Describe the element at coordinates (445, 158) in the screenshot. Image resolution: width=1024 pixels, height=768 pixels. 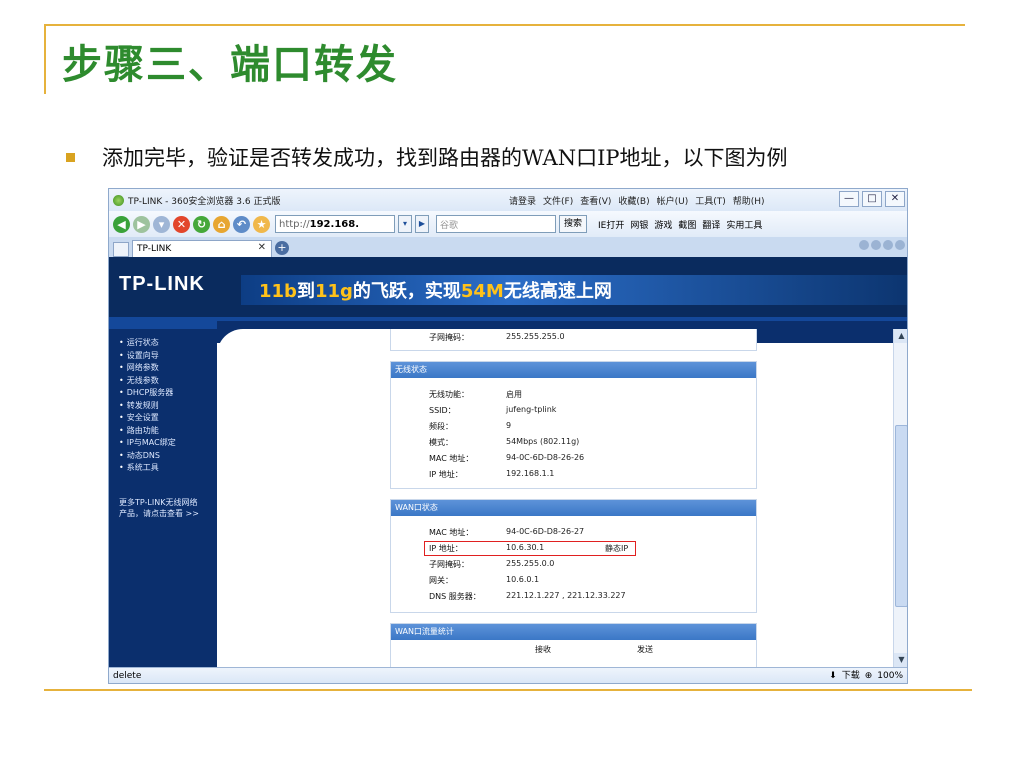
I see `bullet-text: 添加完毕，验证是否转发成功，找到路由器的WAN口IP地址，以下图为例` at that location.